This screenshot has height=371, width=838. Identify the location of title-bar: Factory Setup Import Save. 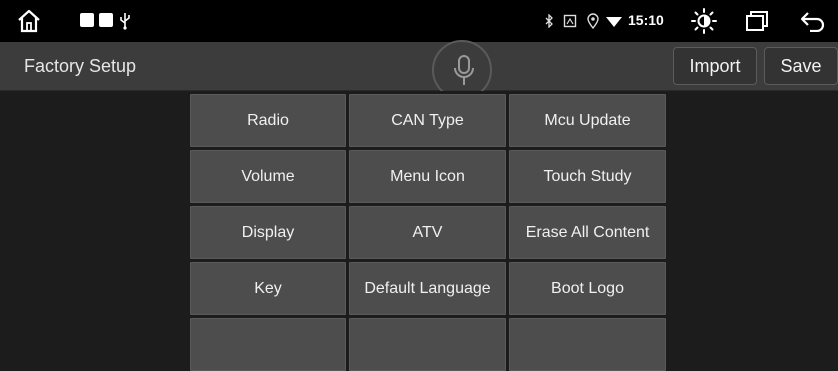
(419, 66).